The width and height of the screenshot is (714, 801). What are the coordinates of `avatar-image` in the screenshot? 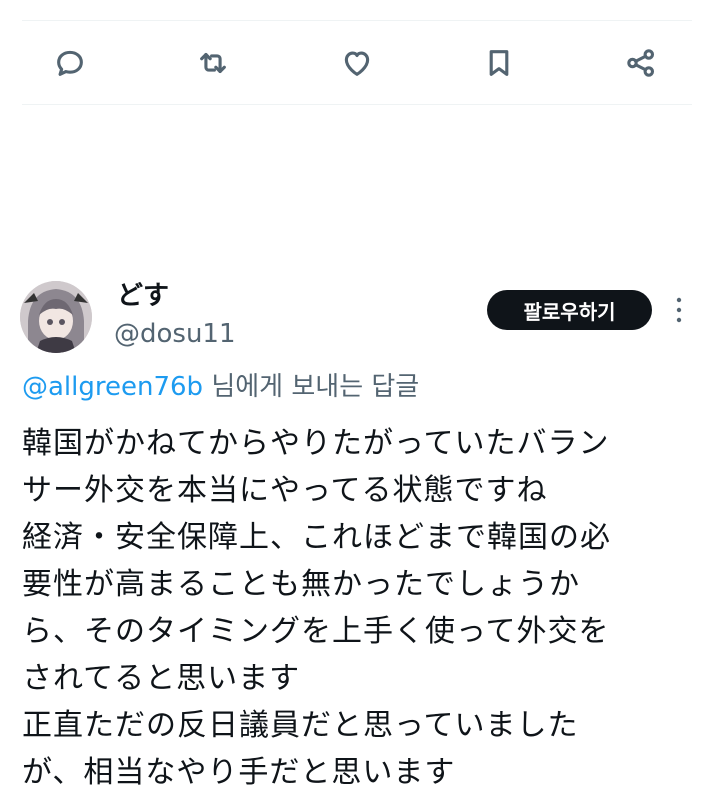 It's located at (56, 317).